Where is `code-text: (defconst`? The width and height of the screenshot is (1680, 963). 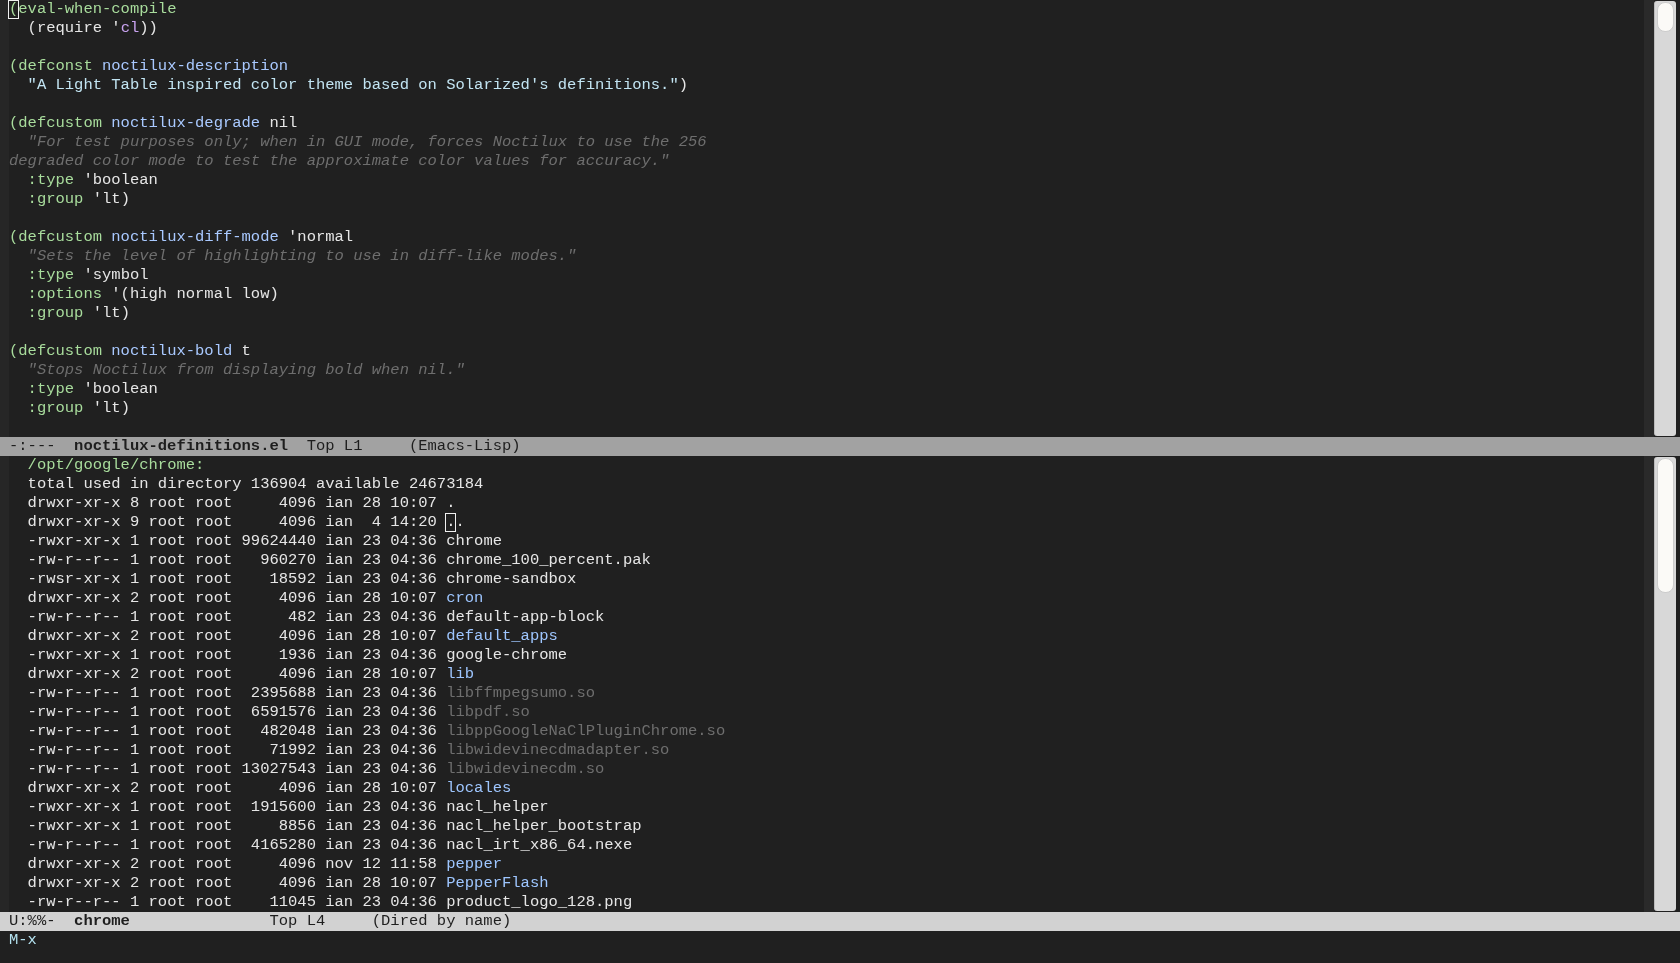 code-text: (defconst is located at coordinates (51, 66).